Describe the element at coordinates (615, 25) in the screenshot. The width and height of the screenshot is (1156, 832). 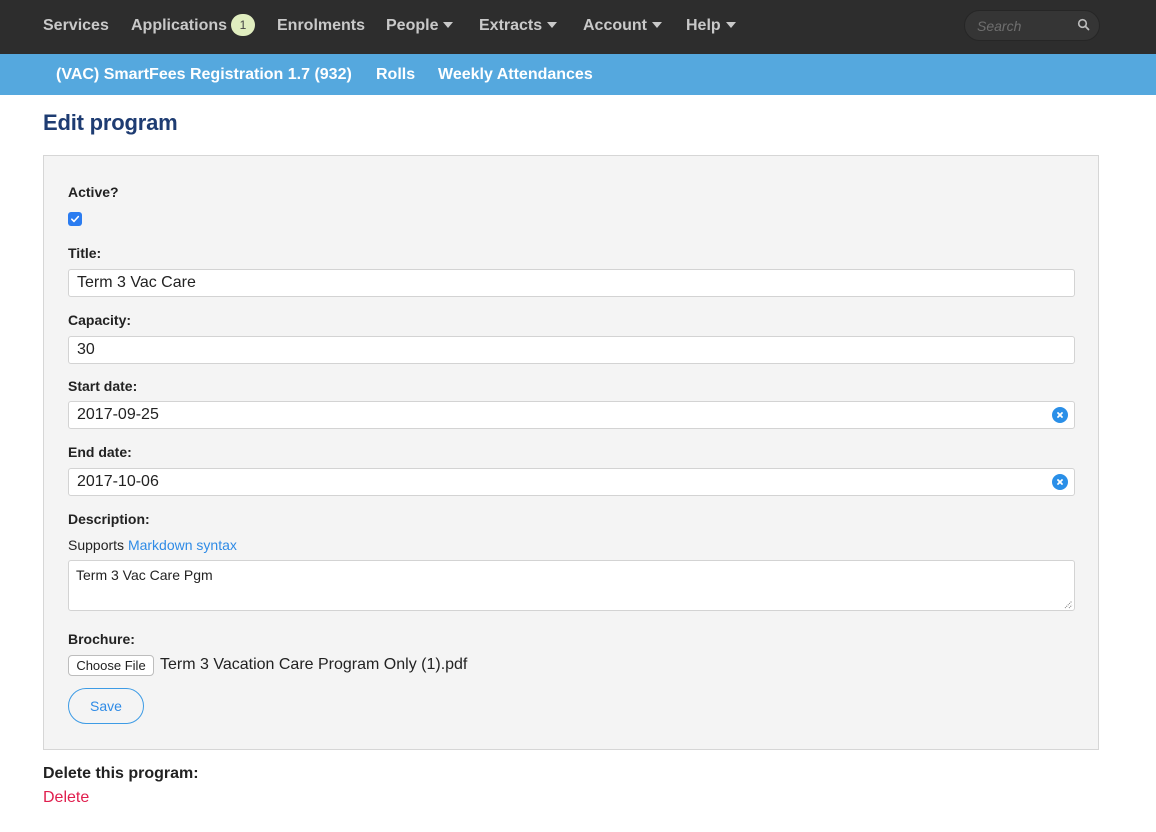
I see `nav-item-label: Account` at that location.